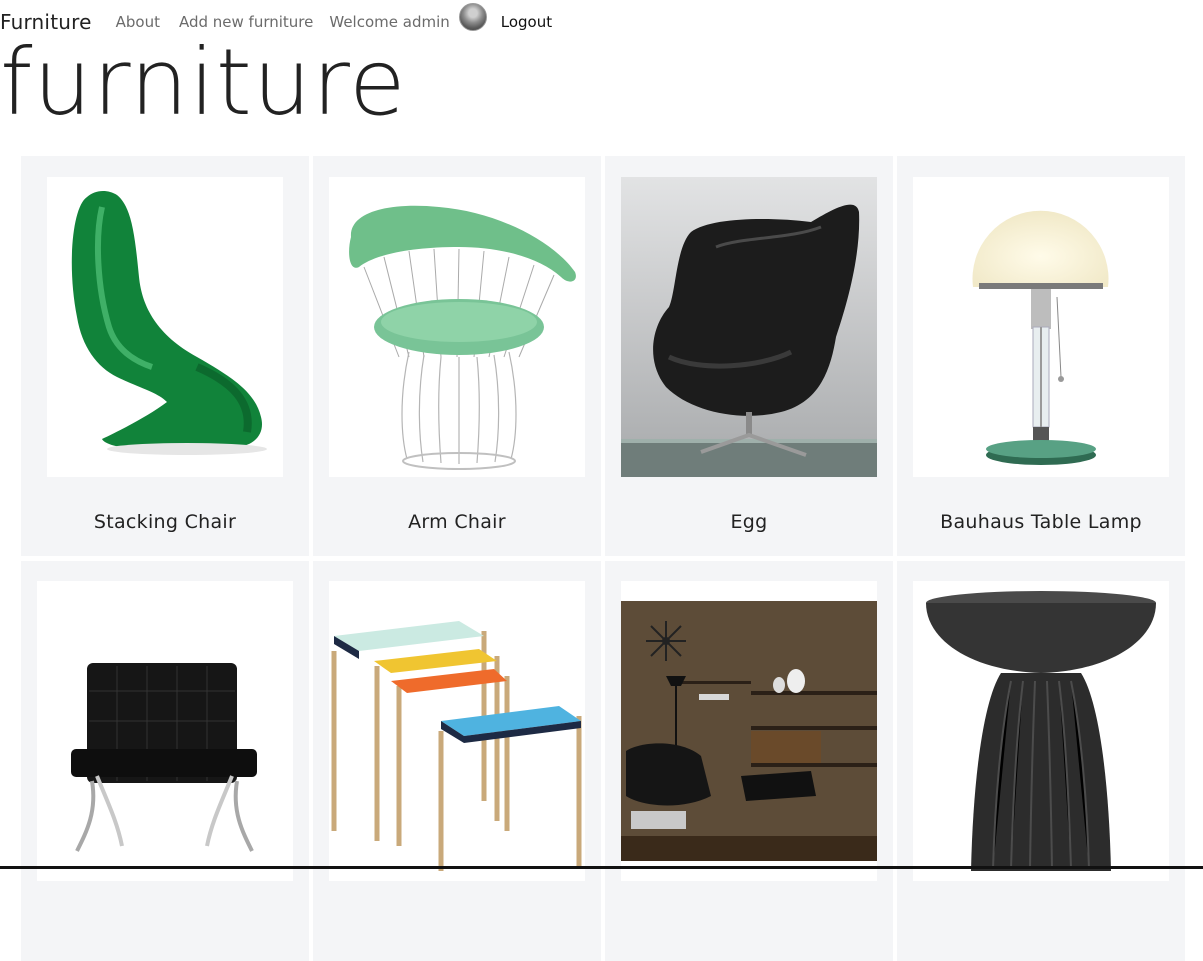 The height and width of the screenshot is (961, 1203). What do you see at coordinates (1041, 522) in the screenshot?
I see `furniture-card-label: Bauhaus Table Lamp` at bounding box center [1041, 522].